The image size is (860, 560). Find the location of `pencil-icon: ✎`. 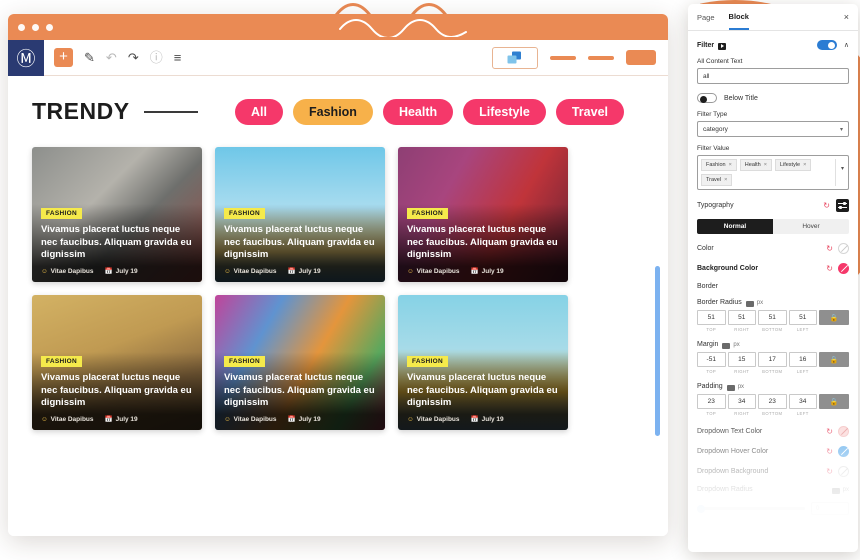

pencil-icon: ✎ is located at coordinates (89, 57).